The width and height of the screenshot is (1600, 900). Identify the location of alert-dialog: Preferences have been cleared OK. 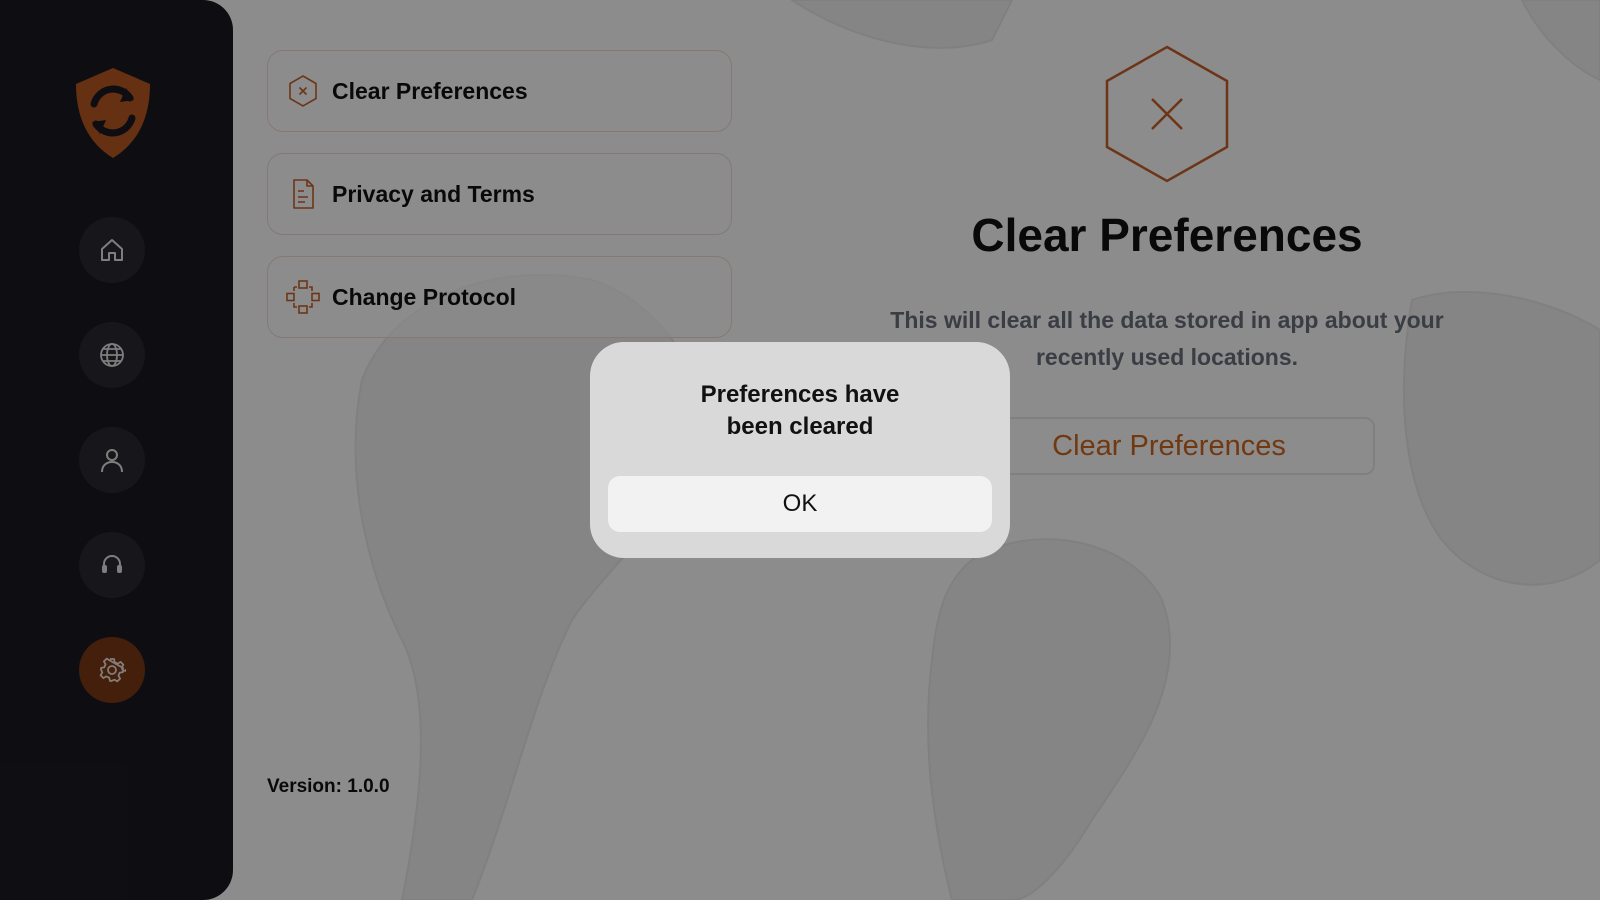
(800, 450).